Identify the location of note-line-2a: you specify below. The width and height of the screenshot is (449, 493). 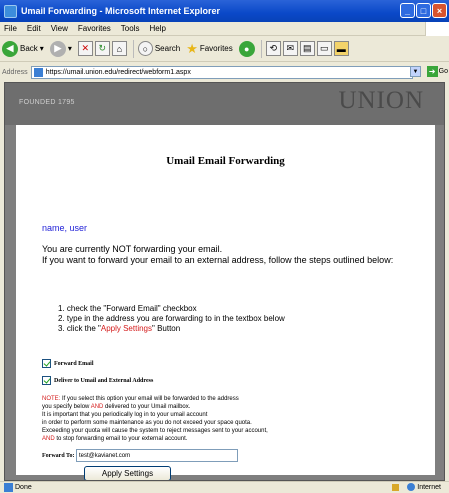
(66, 407).